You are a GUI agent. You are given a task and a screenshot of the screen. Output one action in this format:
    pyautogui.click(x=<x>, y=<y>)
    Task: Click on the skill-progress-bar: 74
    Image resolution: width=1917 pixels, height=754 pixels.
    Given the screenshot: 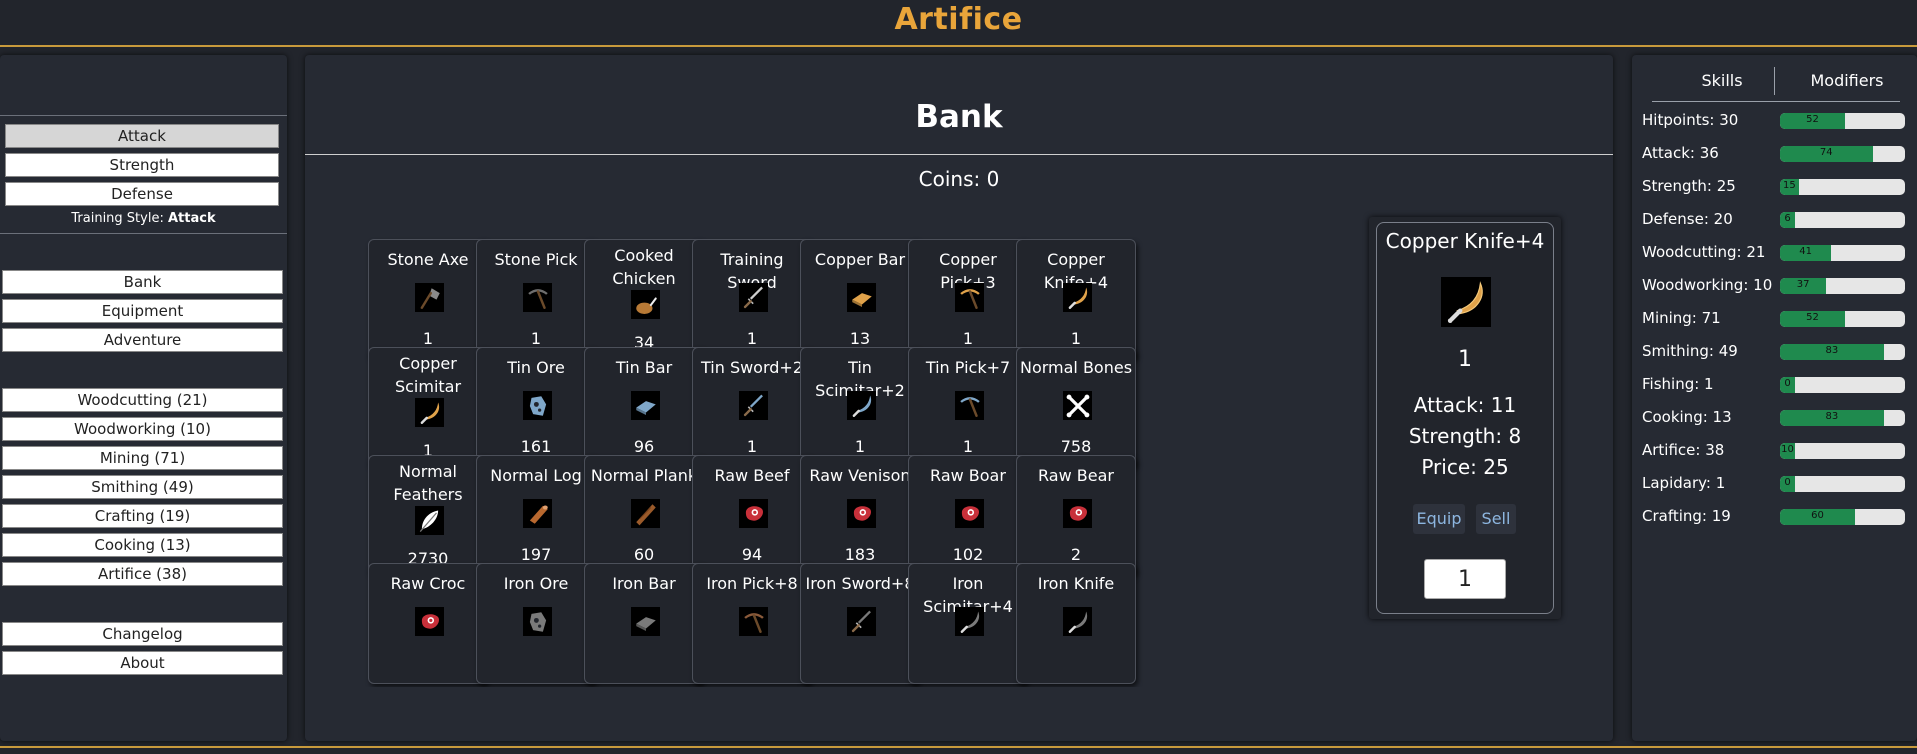 What is the action you would take?
    pyautogui.click(x=1842, y=154)
    